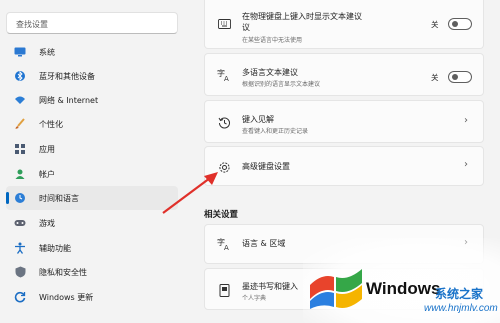 The width and height of the screenshot is (500, 323). I want to click on language-region-icon: 字A, so click(224, 244).